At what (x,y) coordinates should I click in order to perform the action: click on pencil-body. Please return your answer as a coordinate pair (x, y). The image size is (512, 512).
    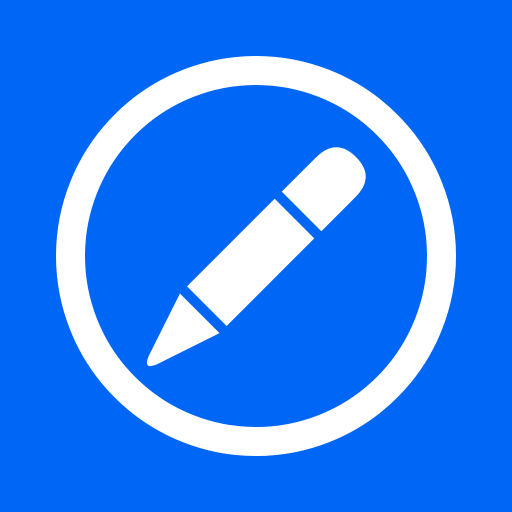
    Looking at the image, I should click on (250, 262).